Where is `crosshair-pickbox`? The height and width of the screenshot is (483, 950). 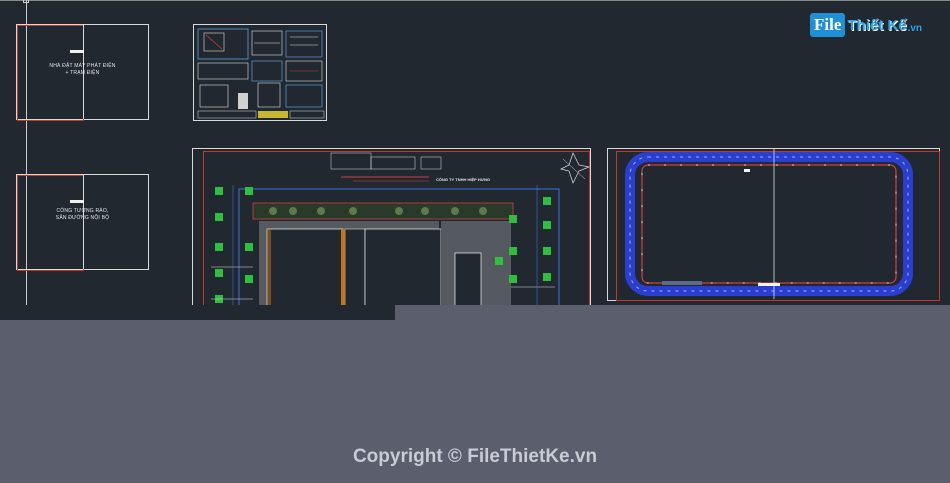
crosshair-pickbox is located at coordinates (26, 1).